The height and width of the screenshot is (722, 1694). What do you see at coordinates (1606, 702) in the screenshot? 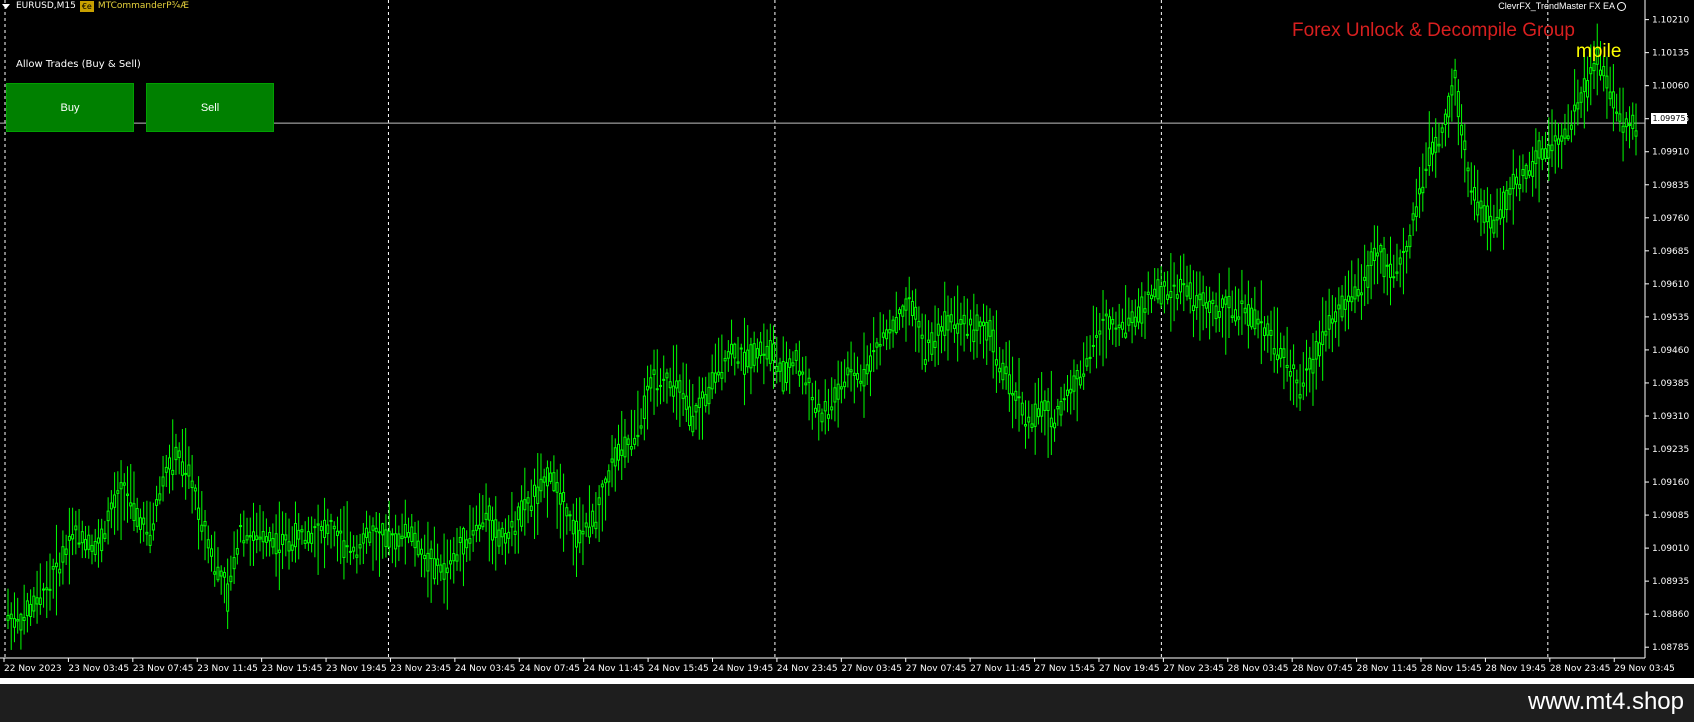
I see `footer-url: www.mt4.shop` at bounding box center [1606, 702].